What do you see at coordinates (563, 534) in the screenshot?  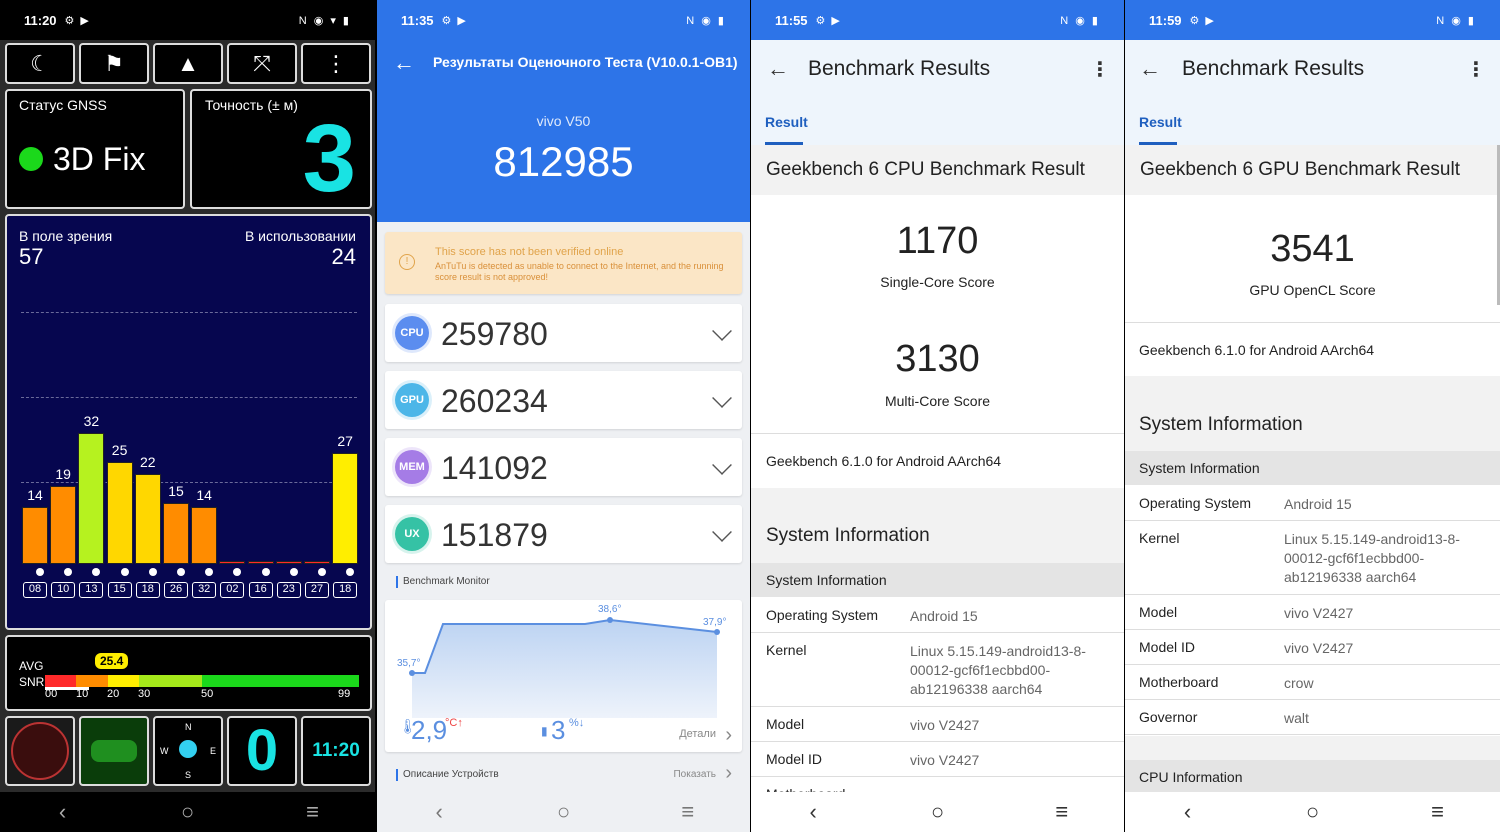 I see `score-row-ux: UX 151879` at bounding box center [563, 534].